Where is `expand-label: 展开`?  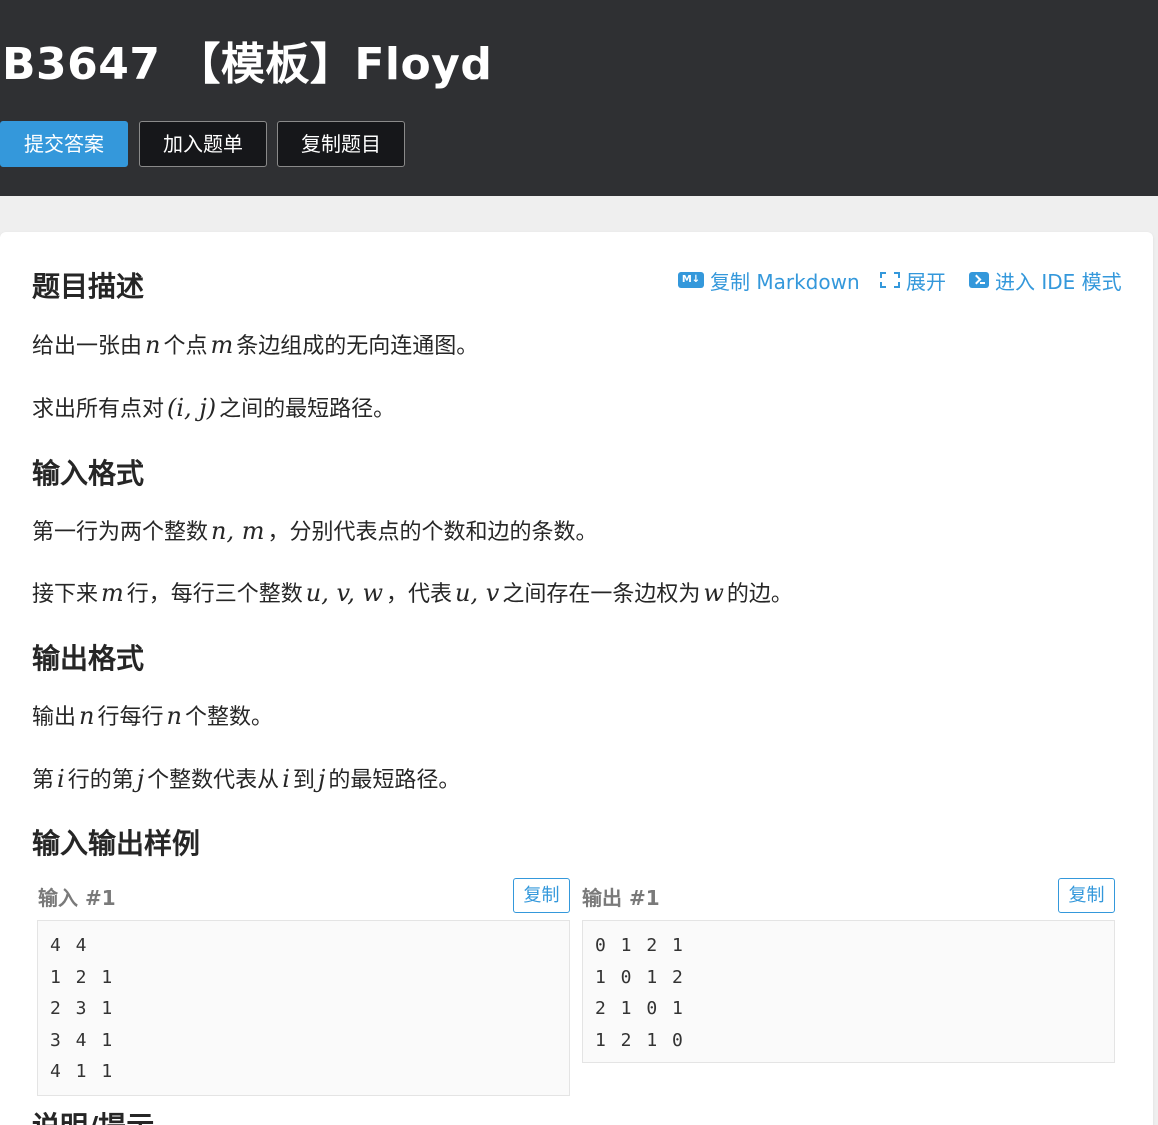
expand-label: 展开 is located at coordinates (926, 281).